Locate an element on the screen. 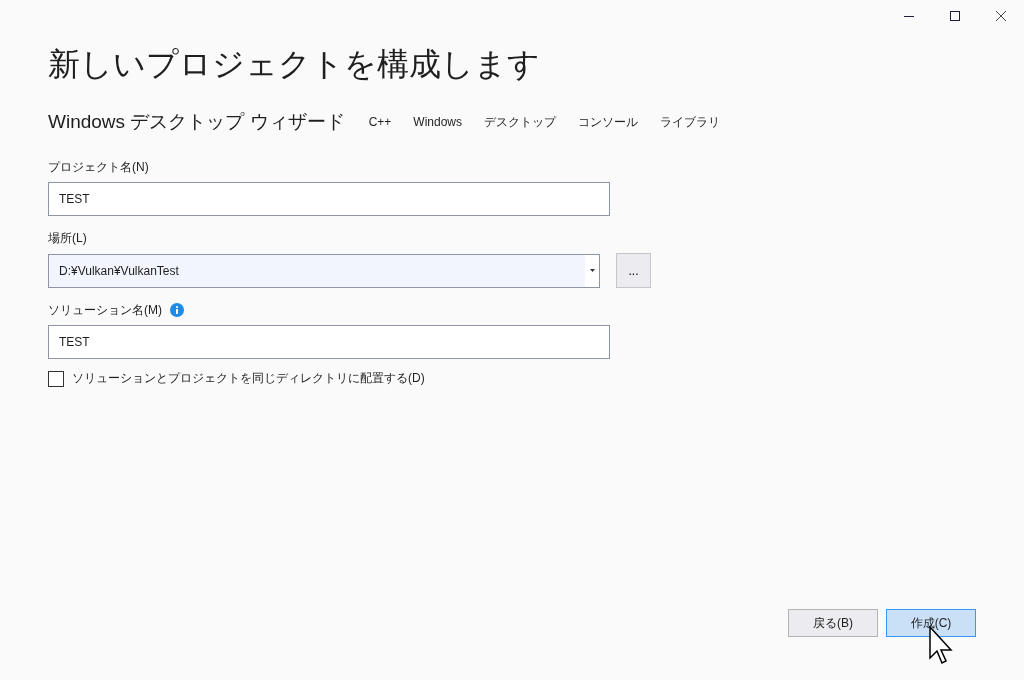  dialog-button: 作成(C) is located at coordinates (931, 623).